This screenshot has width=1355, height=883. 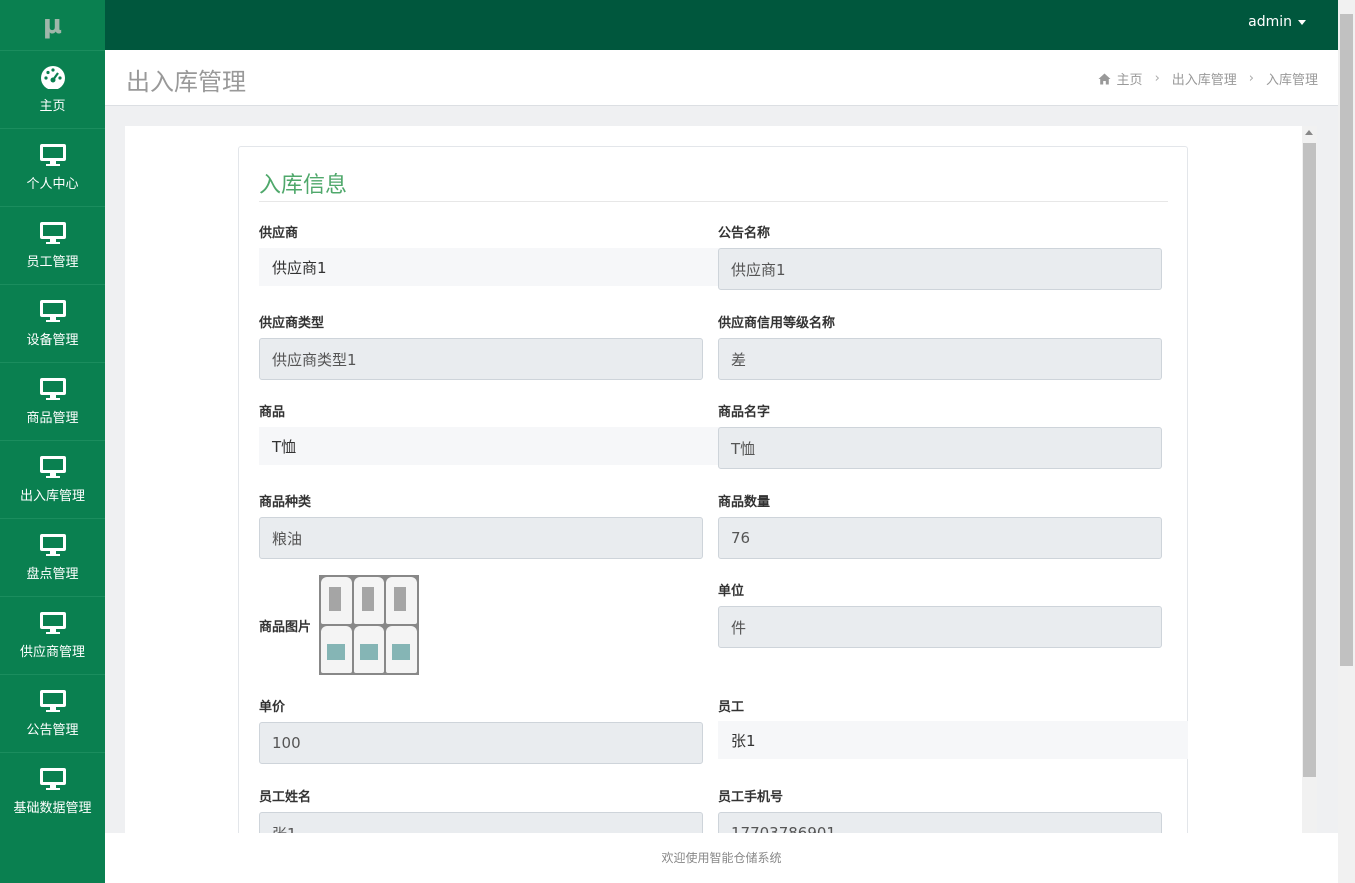 What do you see at coordinates (52, 713) in the screenshot?
I see `sidebar-item-notice: 公告管理` at bounding box center [52, 713].